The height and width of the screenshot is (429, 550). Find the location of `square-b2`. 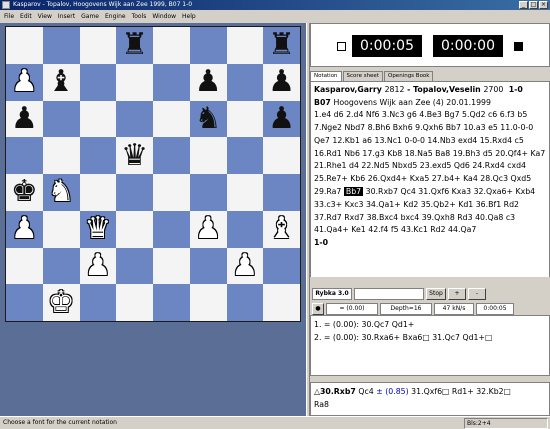

square-b2 is located at coordinates (61, 266).